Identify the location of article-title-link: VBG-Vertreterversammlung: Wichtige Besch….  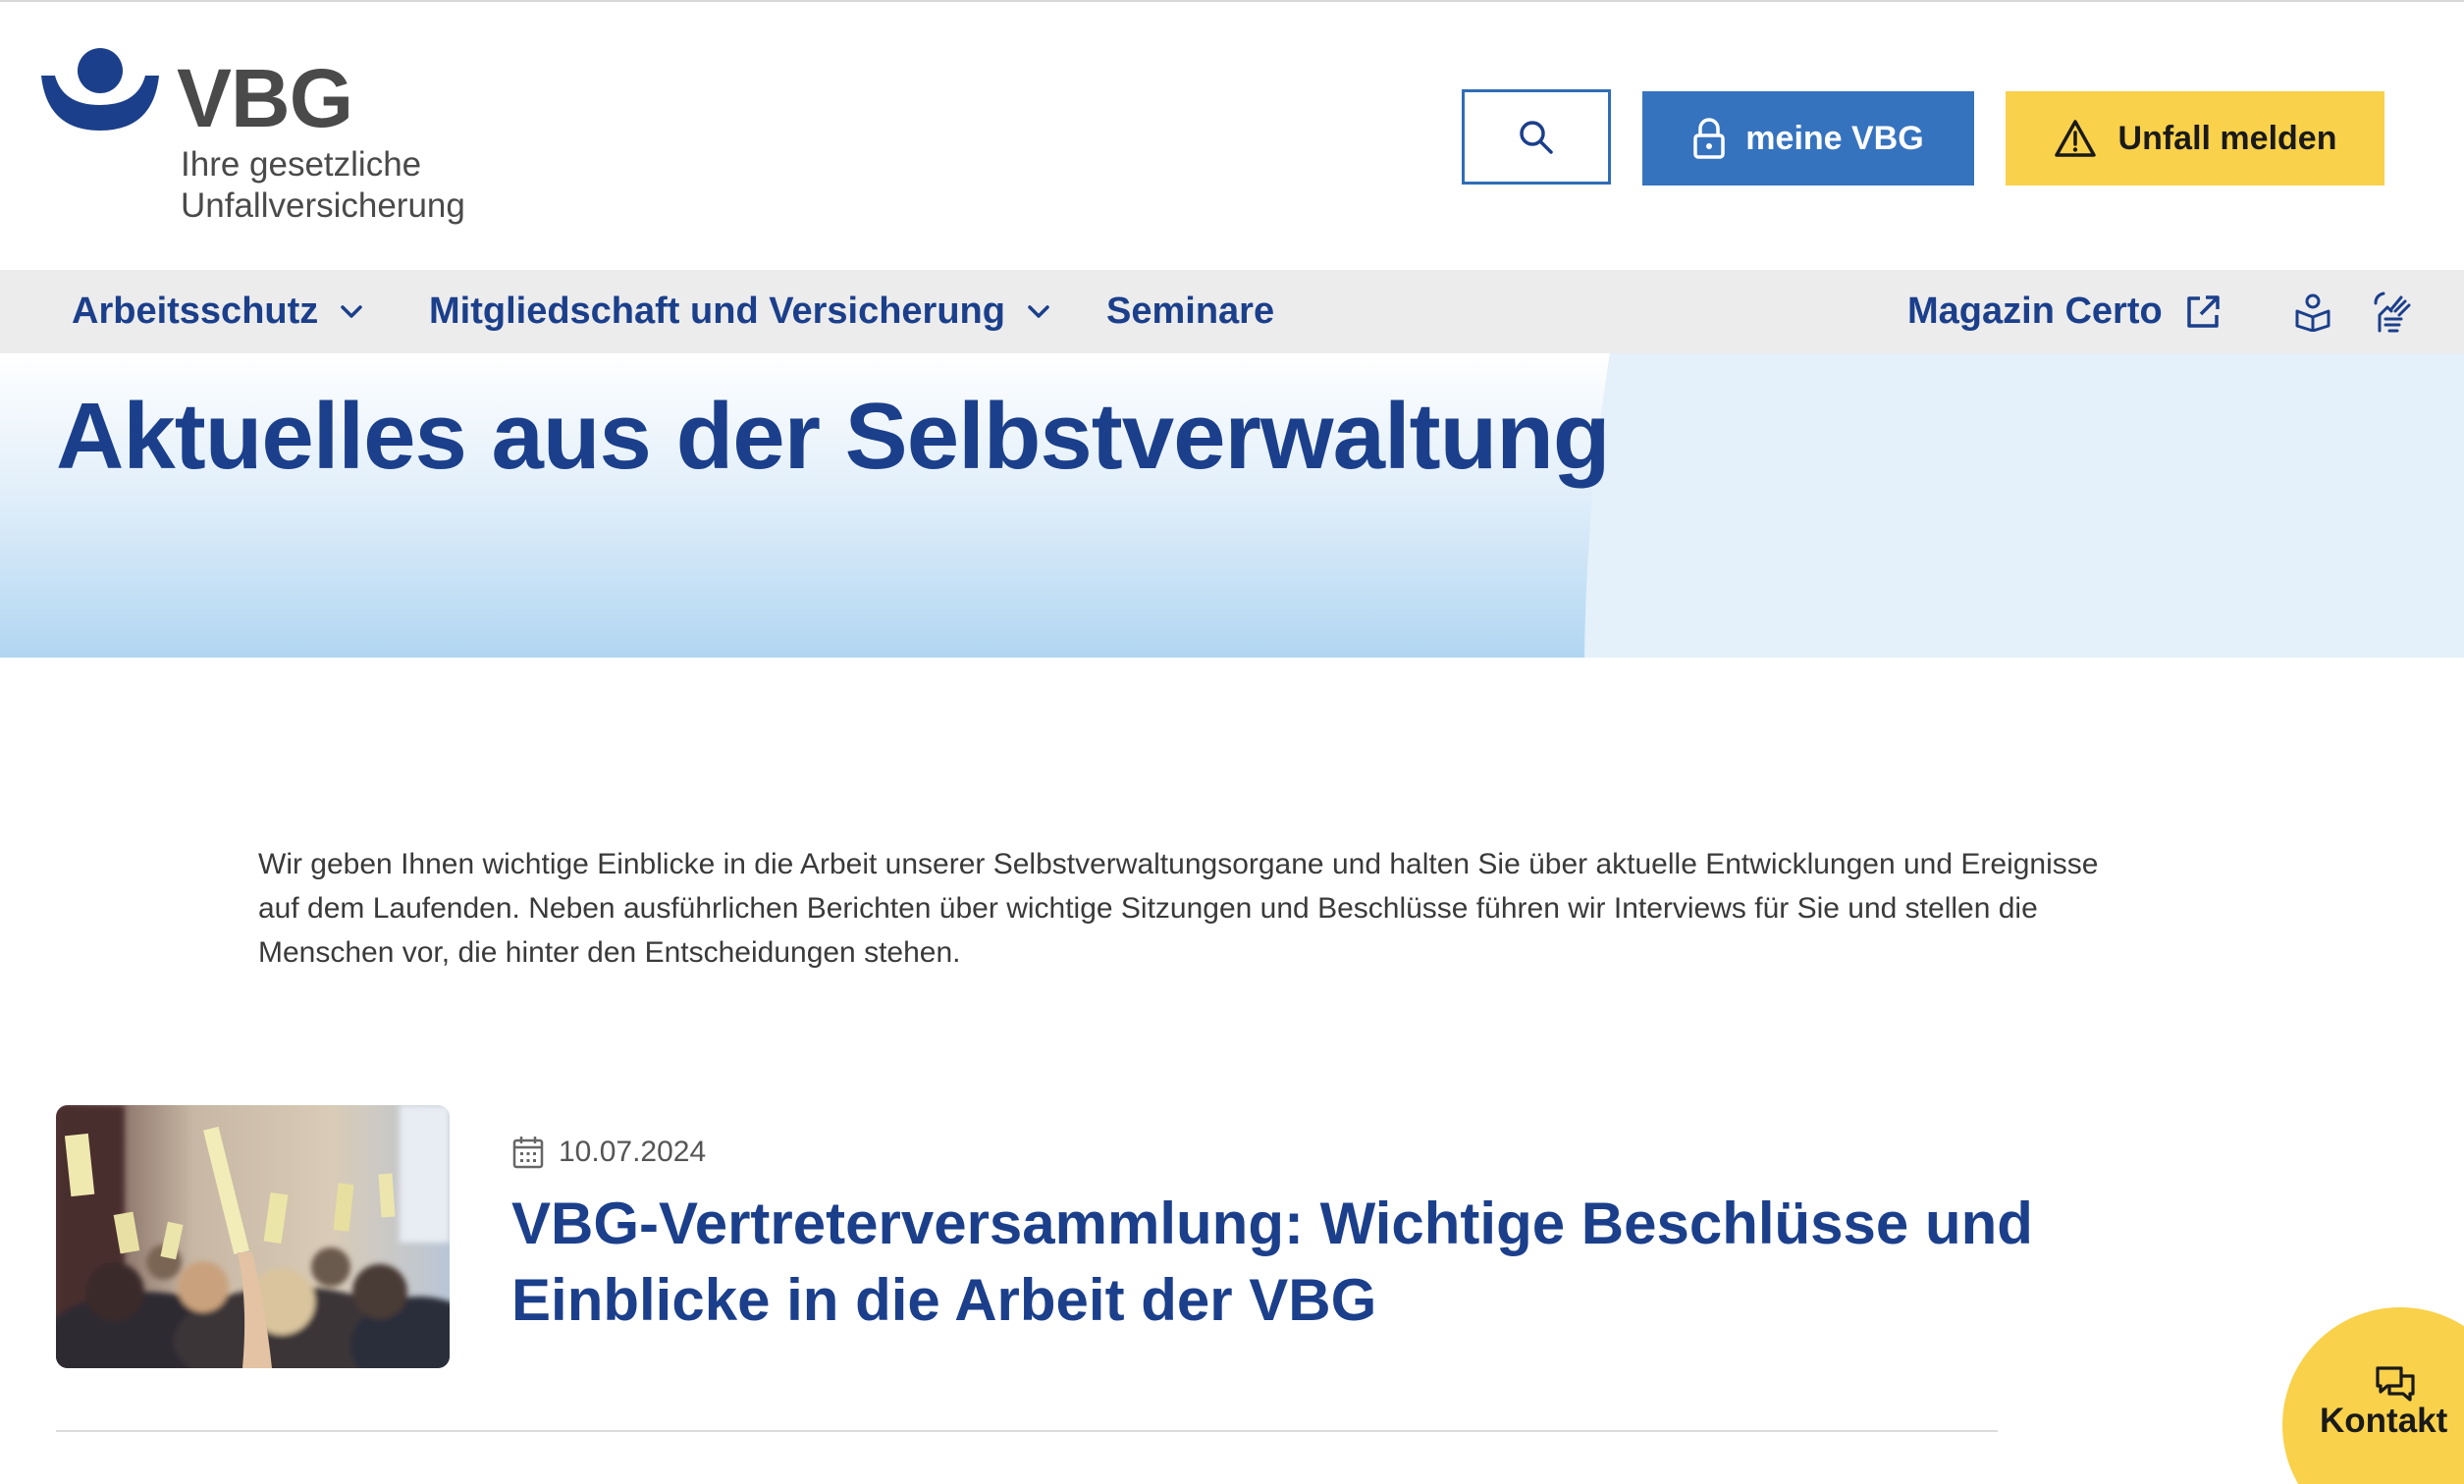
(1272, 1262).